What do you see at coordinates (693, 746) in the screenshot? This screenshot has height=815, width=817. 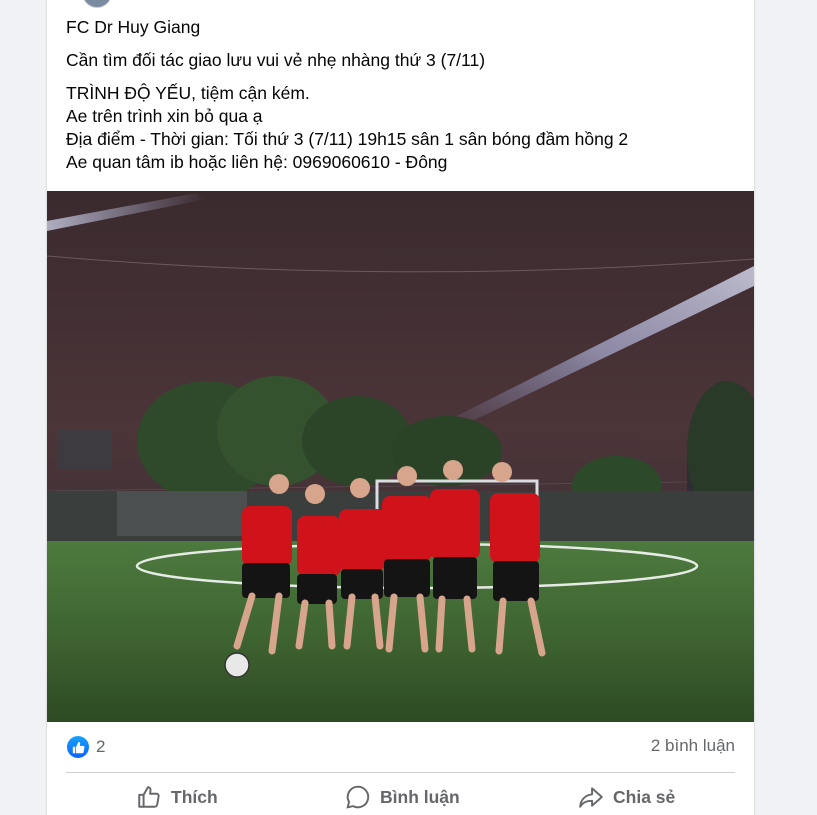 I see `comment-count-link: 2 bình luận` at bounding box center [693, 746].